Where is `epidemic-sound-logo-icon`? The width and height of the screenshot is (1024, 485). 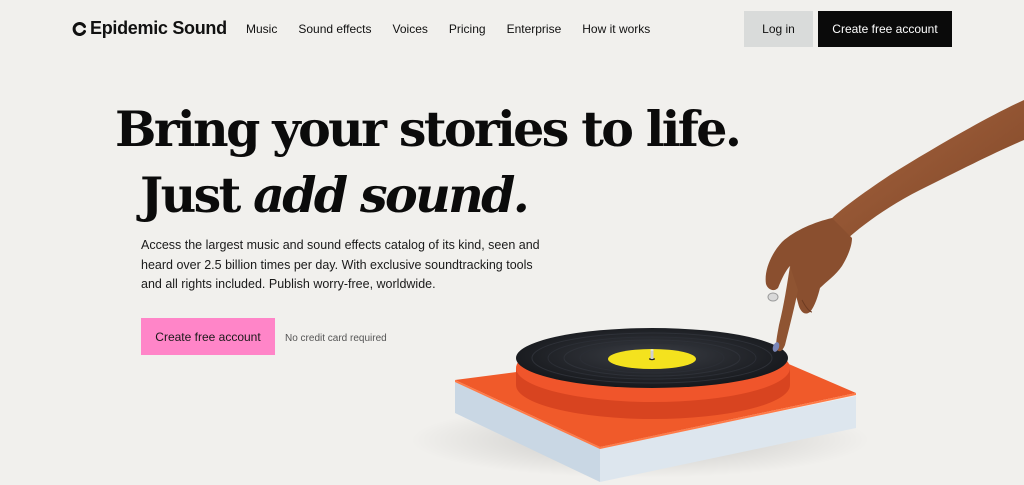
epidemic-sound-logo-icon is located at coordinates (79, 28).